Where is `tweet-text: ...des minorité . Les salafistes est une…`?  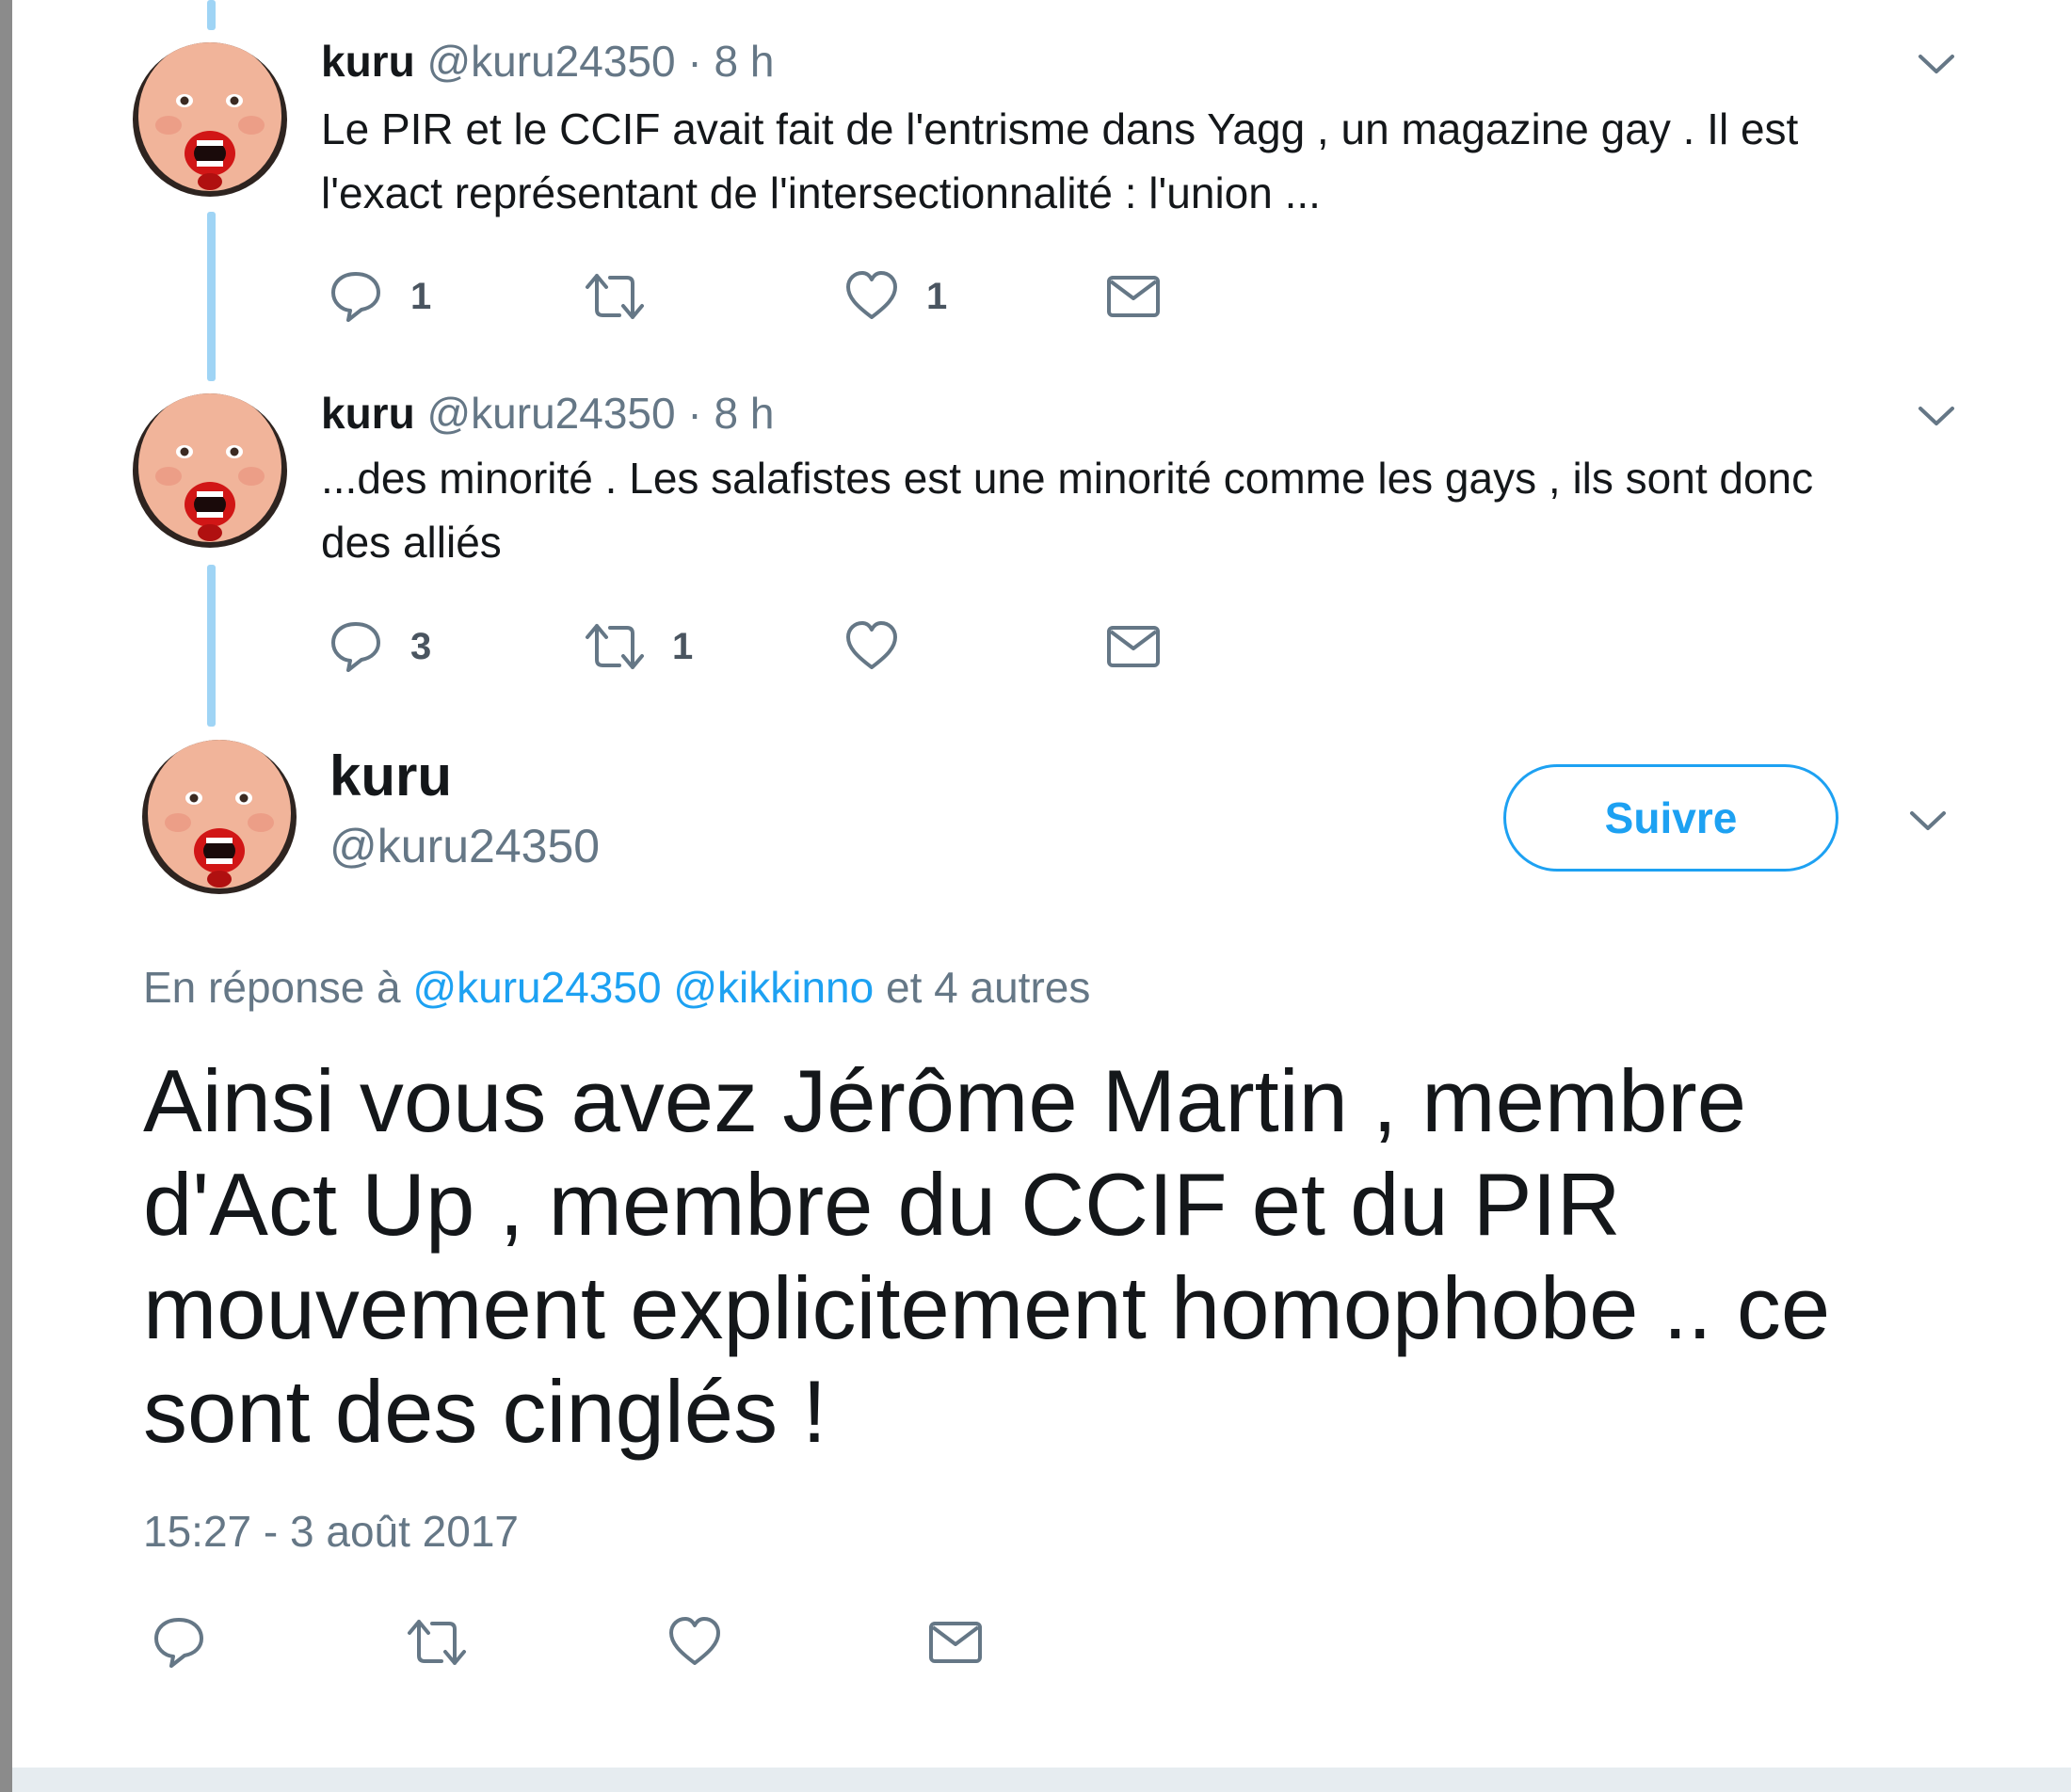
tweet-text: ...des minorité . Les salafistes est une… is located at coordinates (1168, 510).